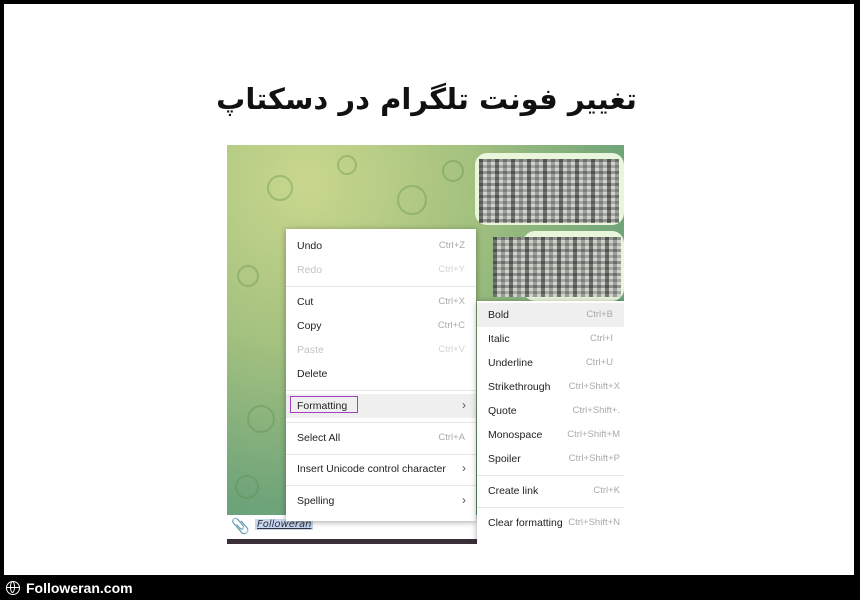  I want to click on menu-item-spelling: Spelling ›, so click(381, 501).